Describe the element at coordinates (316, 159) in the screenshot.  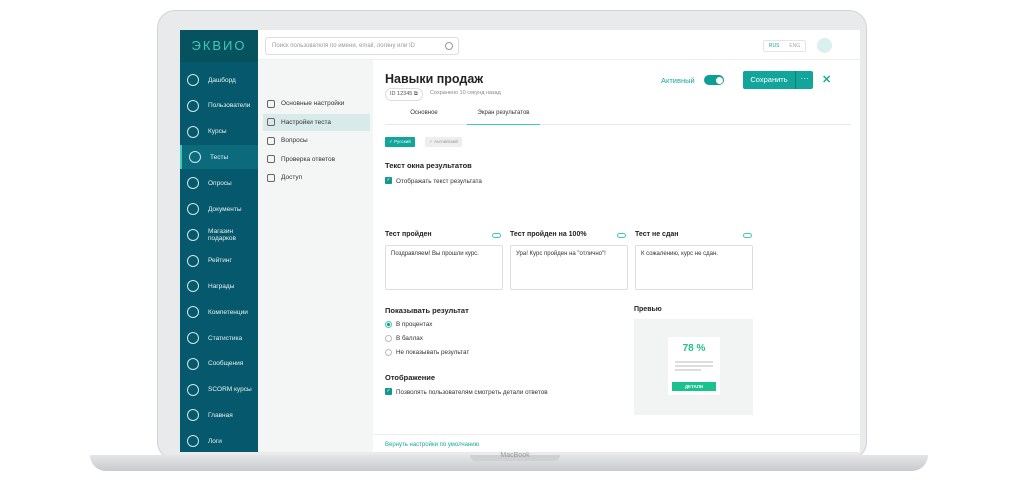
I see `submenu-item: Проверка ответов` at that location.